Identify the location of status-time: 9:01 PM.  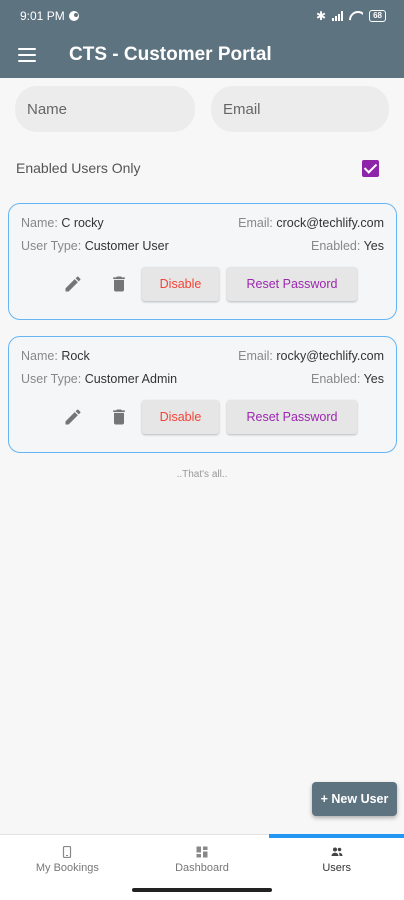
(42, 16).